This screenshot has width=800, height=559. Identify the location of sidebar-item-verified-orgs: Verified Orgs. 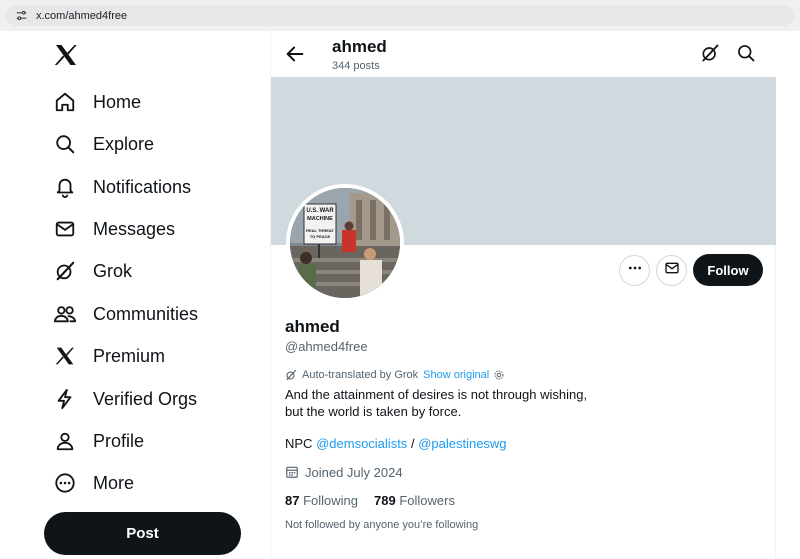
(124, 399).